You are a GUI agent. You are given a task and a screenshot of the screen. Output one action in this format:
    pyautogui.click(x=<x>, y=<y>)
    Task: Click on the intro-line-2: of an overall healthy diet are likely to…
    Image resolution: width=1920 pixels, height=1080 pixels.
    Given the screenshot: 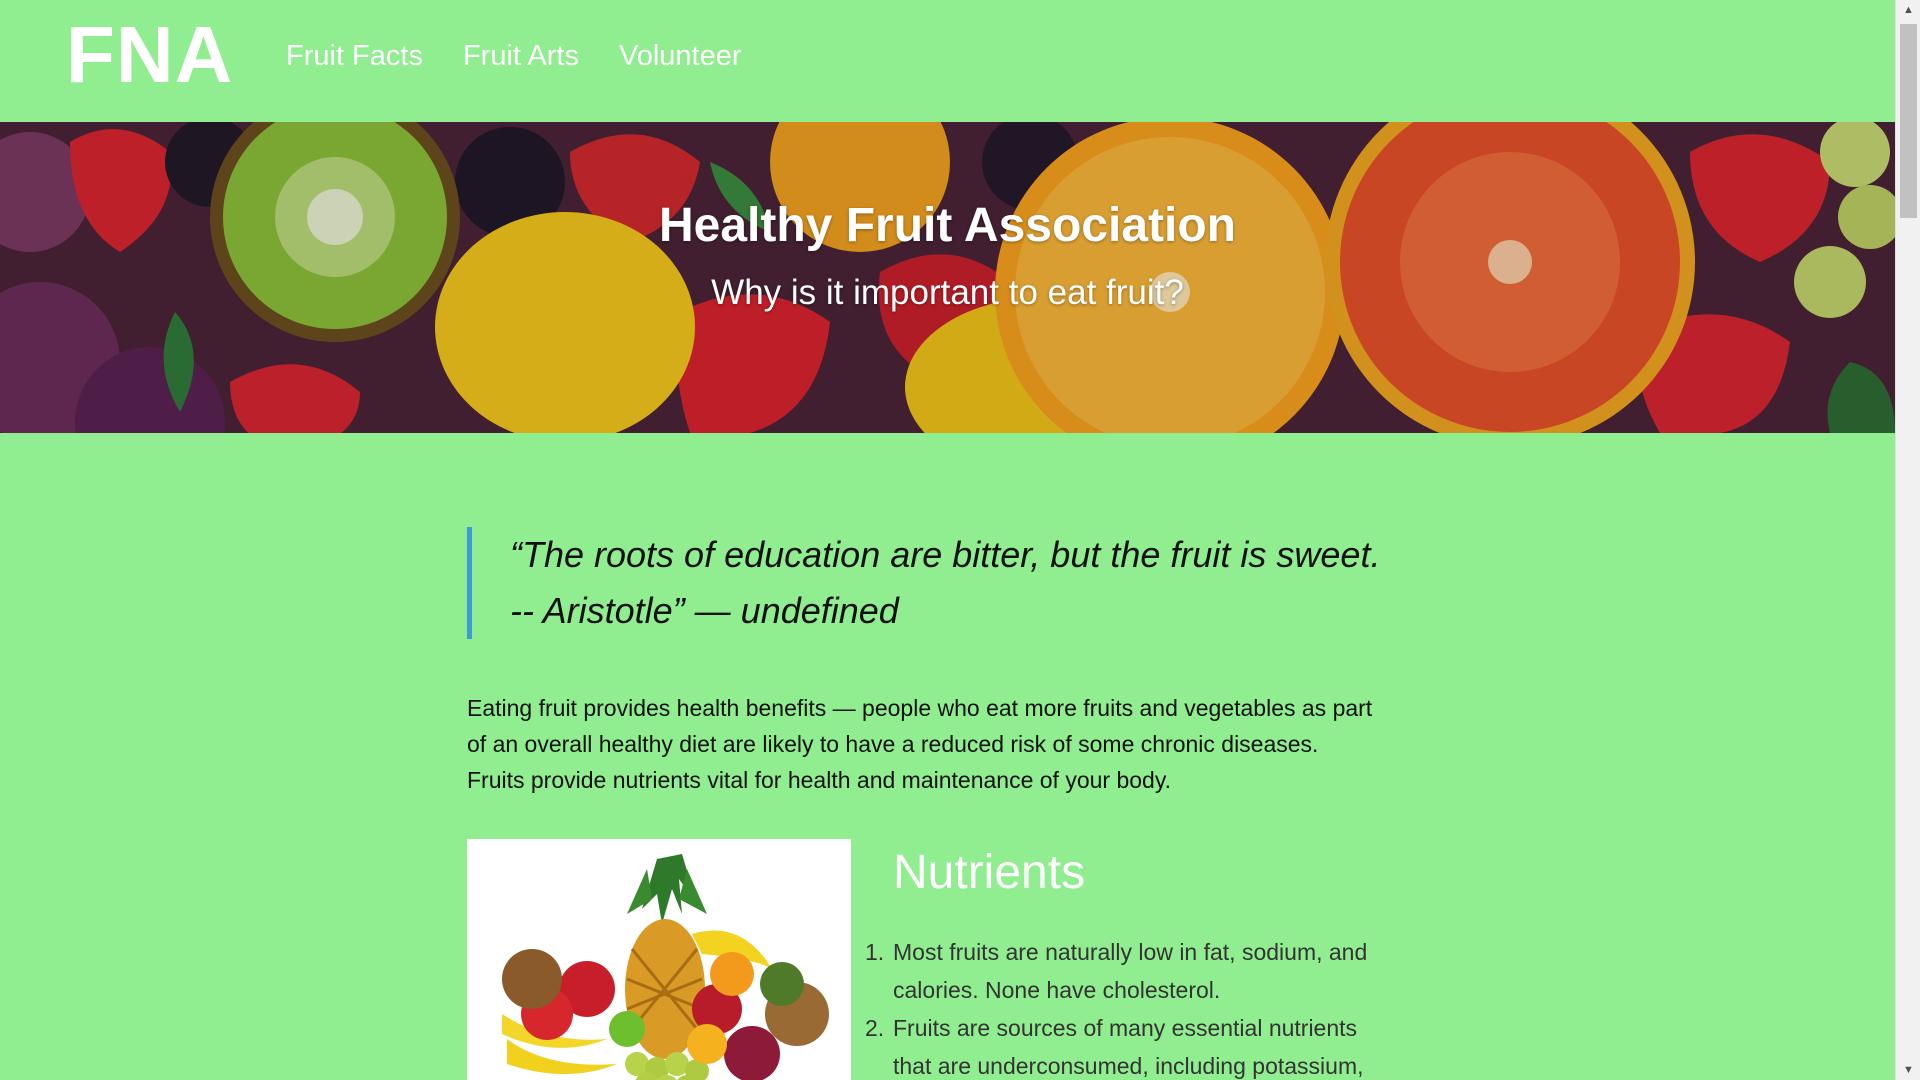 What is the action you would take?
    pyautogui.click(x=893, y=744)
    